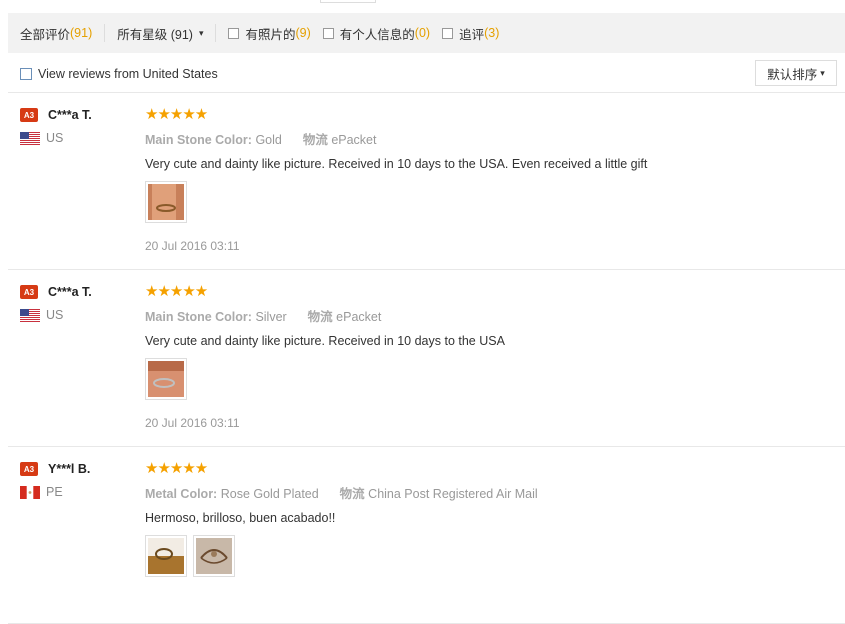  Describe the element at coordinates (26, 74) in the screenshot. I see `country-filter-checkbox` at that location.